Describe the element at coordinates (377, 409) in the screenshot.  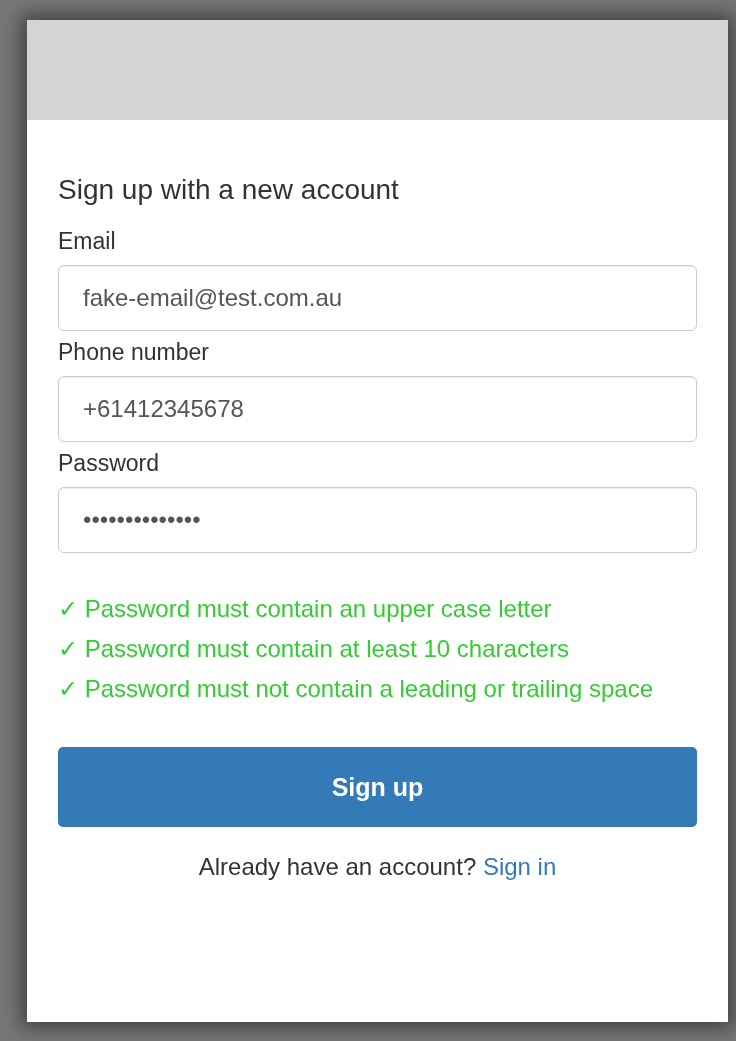
I see `input-field: +61412345678` at that location.